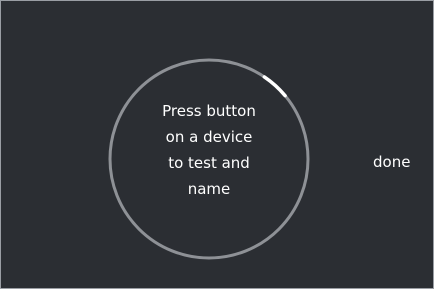  I want to click on instruction-line-4: name, so click(209, 189).